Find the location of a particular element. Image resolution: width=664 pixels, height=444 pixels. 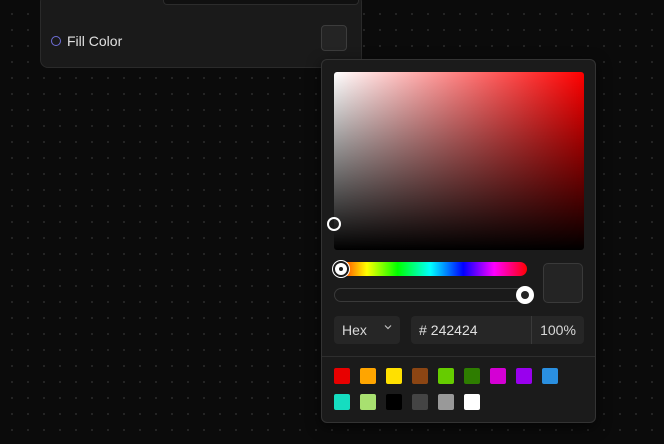

divider is located at coordinates (458, 356).